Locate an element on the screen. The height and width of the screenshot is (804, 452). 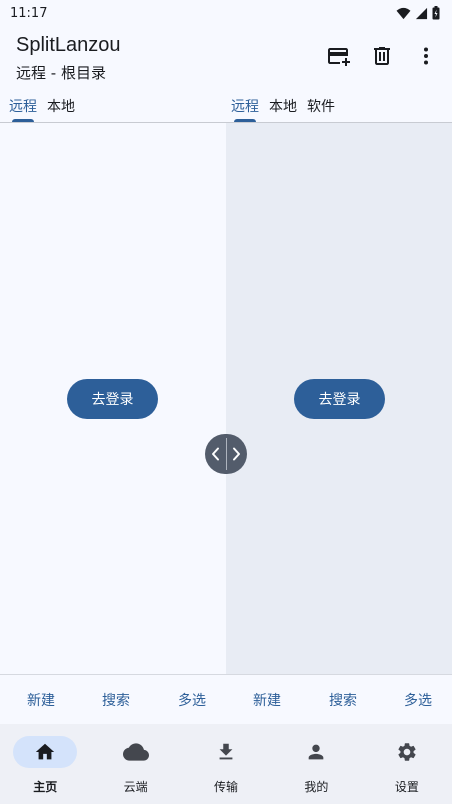
delete-icon is located at coordinates (382, 56).